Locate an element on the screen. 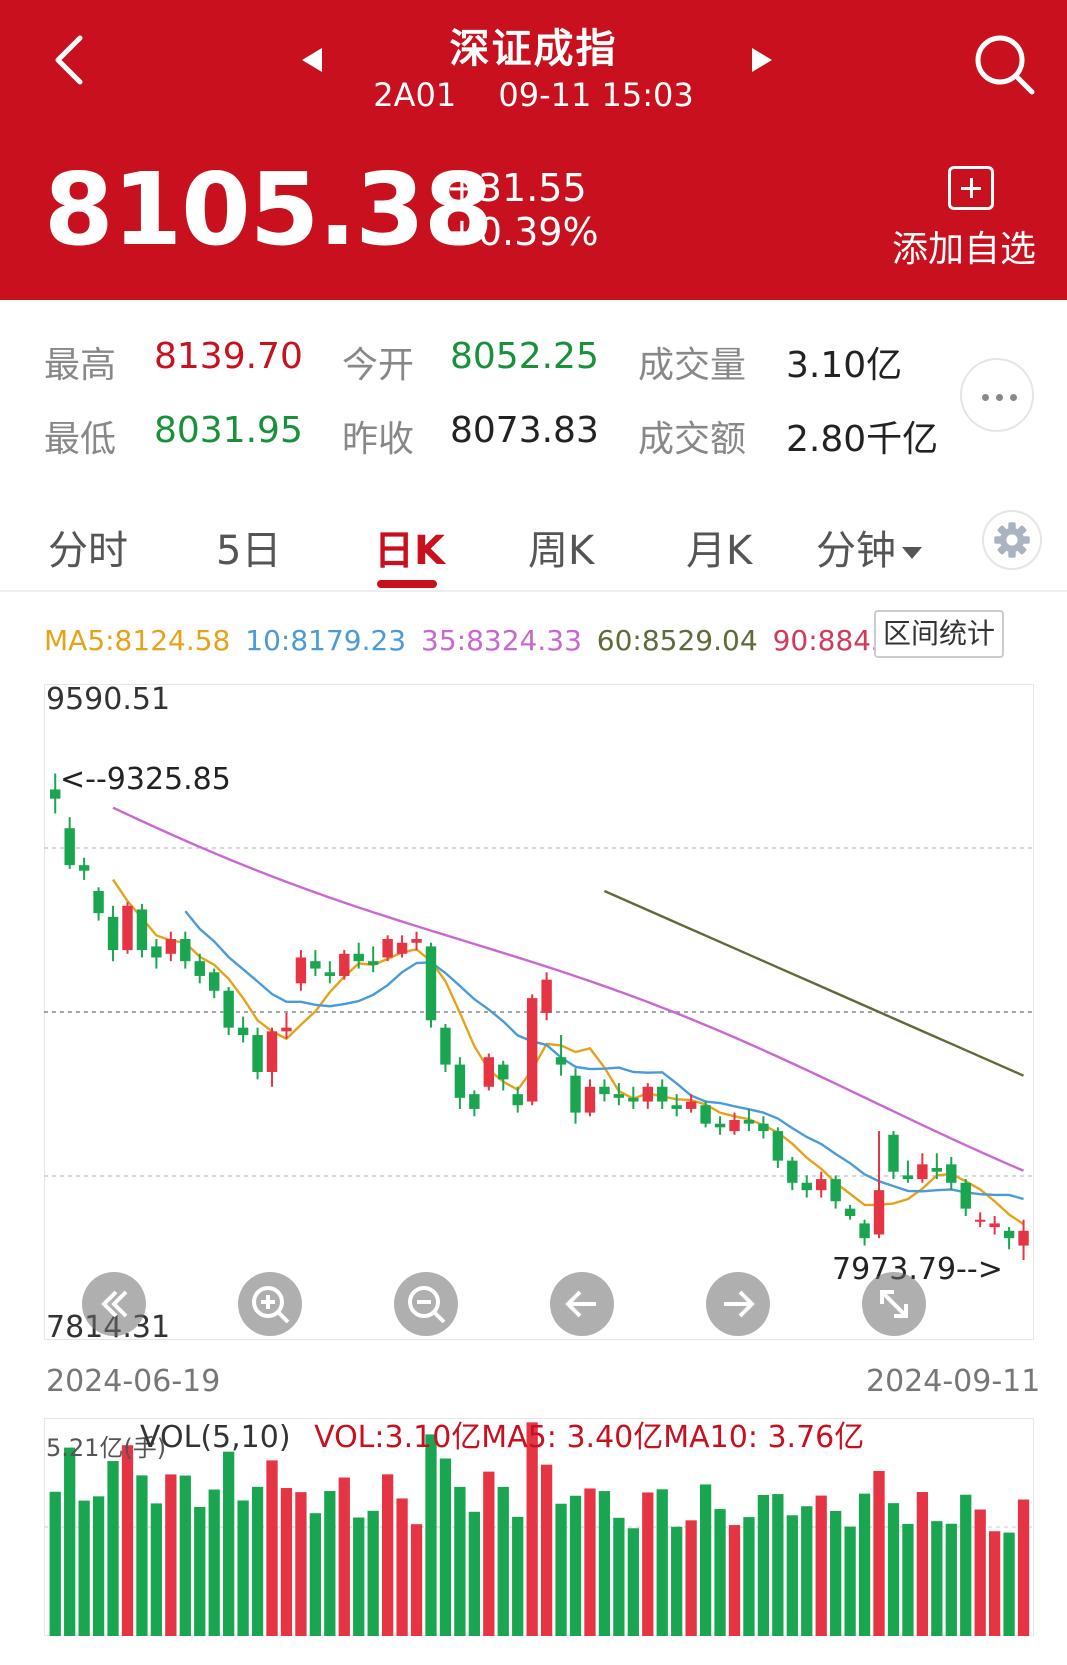 This screenshot has width=1067, height=1665. scroll-right-icon is located at coordinates (738, 1304).